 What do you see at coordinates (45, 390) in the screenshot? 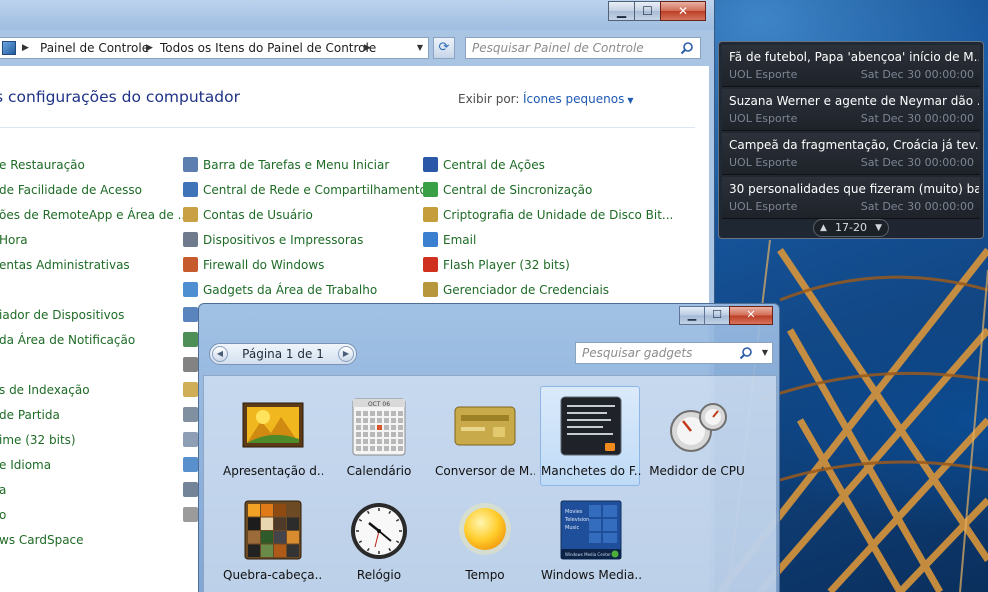
I see `control-panel-item: s de Indexação` at bounding box center [45, 390].